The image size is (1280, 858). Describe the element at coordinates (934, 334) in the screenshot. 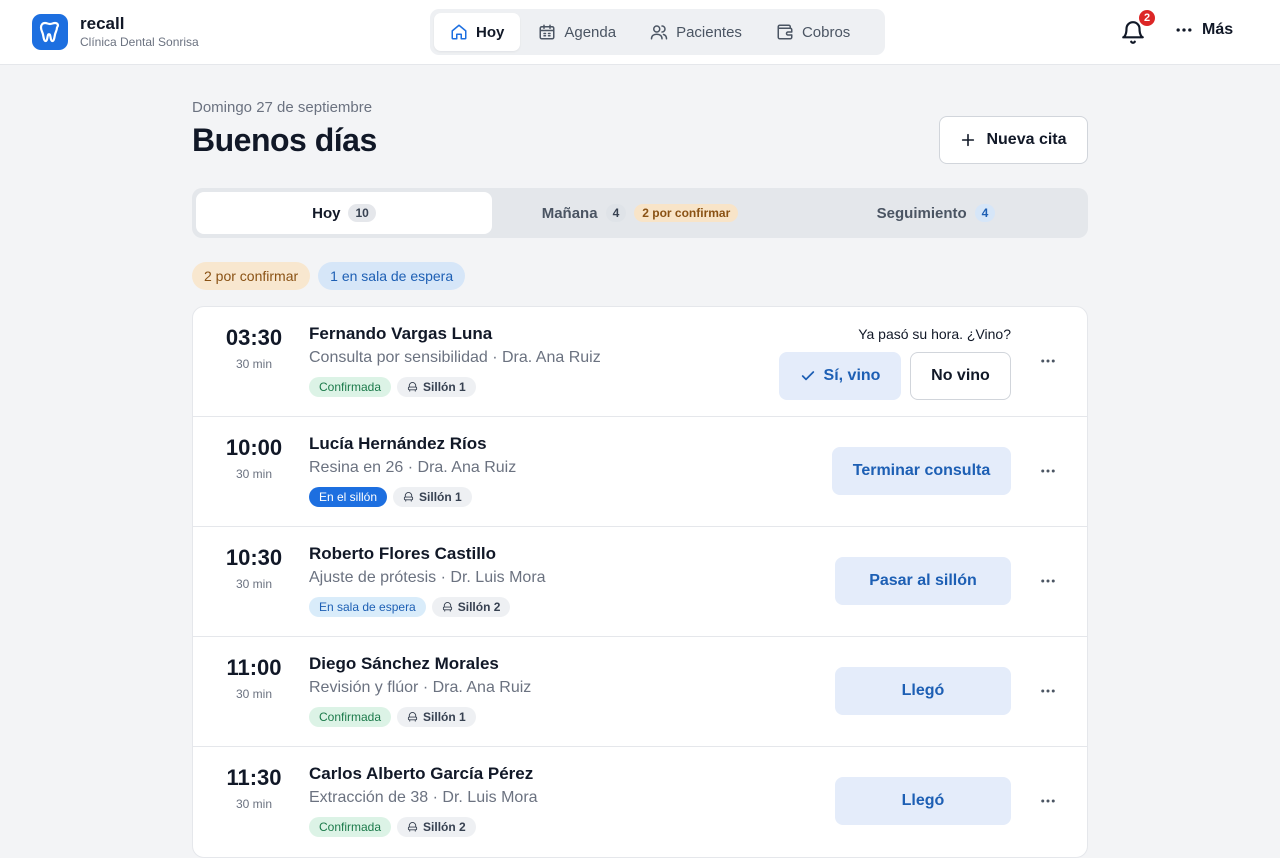

I see `attendance-prompt: Ya pasó su hora. ¿Vino?` at that location.